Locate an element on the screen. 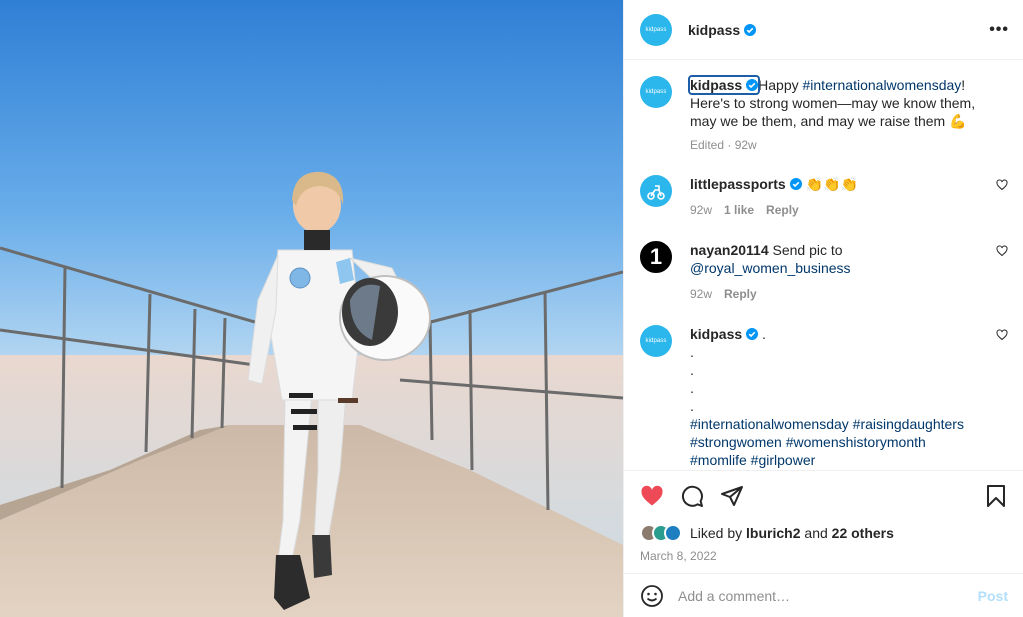  caption-time: 92w is located at coordinates (746, 145).